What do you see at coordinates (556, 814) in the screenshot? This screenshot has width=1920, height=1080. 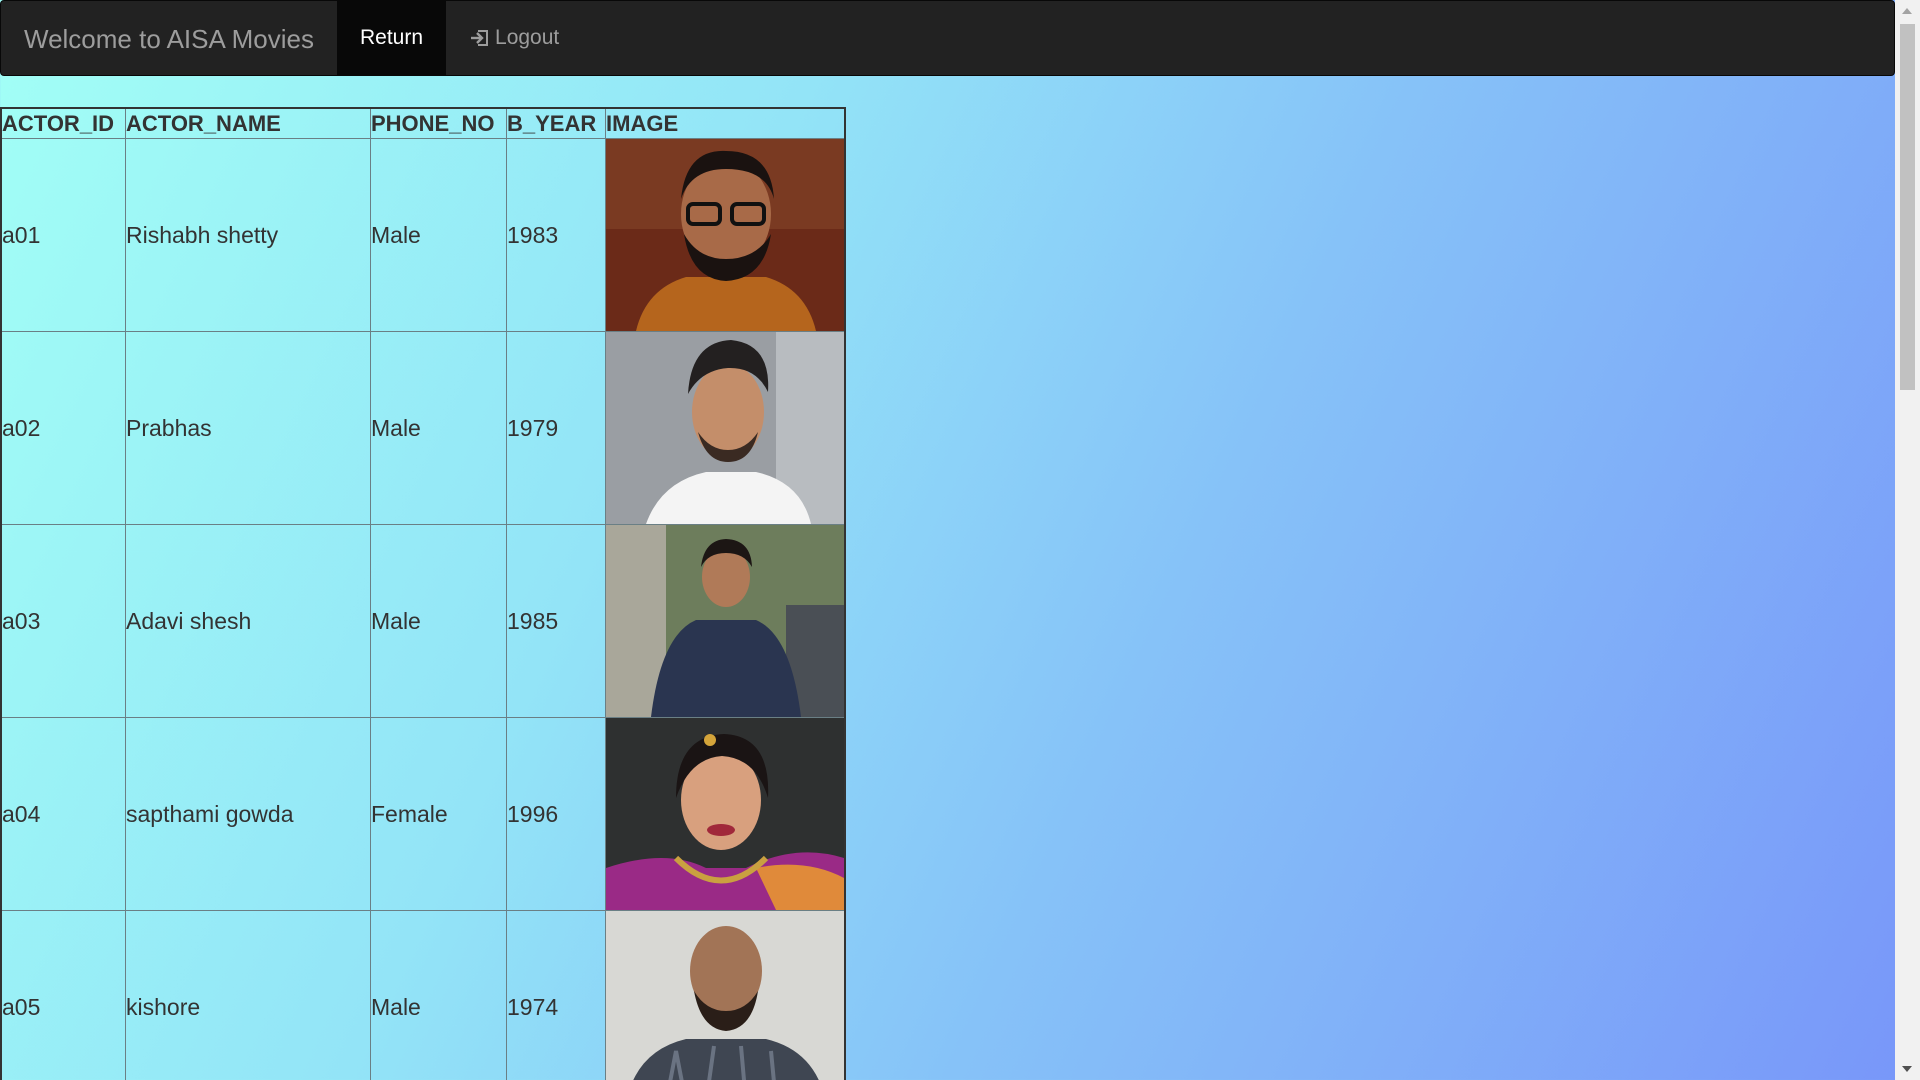 I see `cell-b-year: 1996` at bounding box center [556, 814].